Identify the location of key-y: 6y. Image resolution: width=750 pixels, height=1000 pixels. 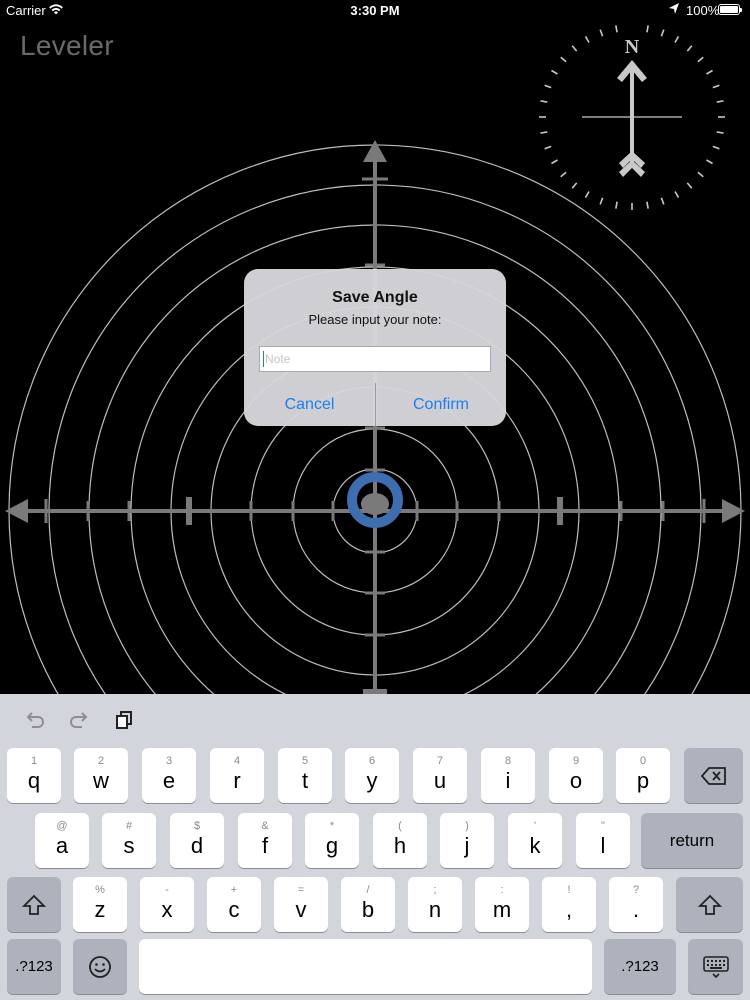
(372, 775).